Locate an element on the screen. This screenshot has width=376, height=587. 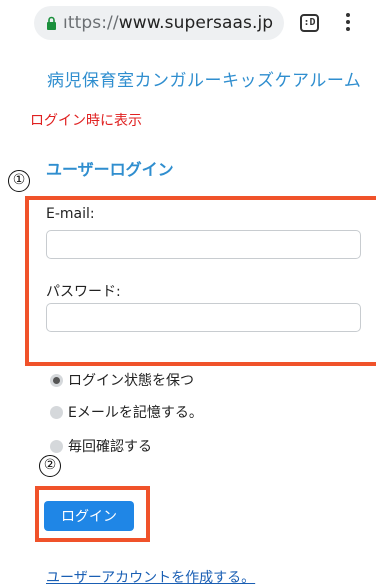
remember-email-label: Eメールを記憶する。 is located at coordinates (135, 413).